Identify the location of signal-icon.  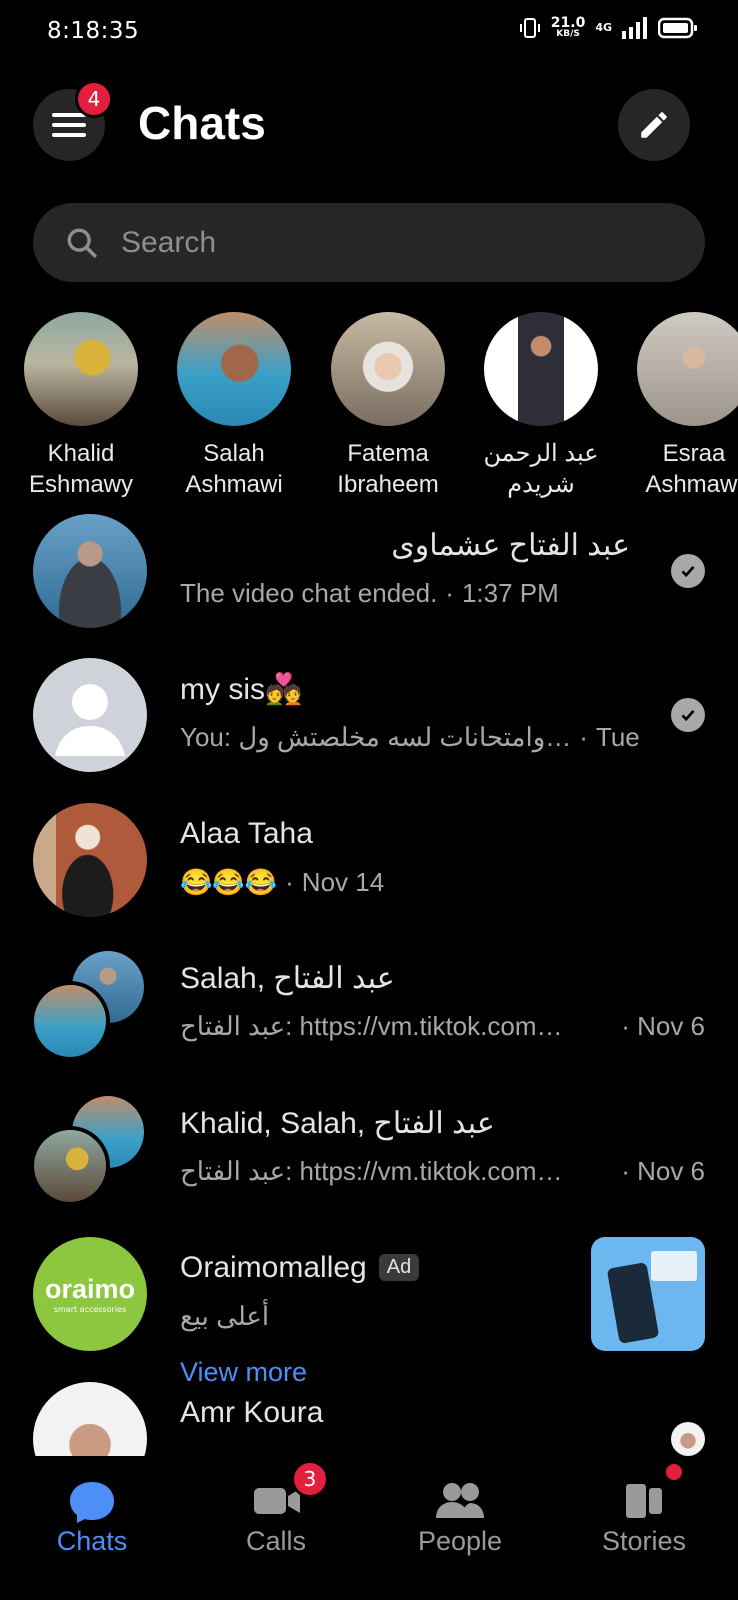
(634, 27).